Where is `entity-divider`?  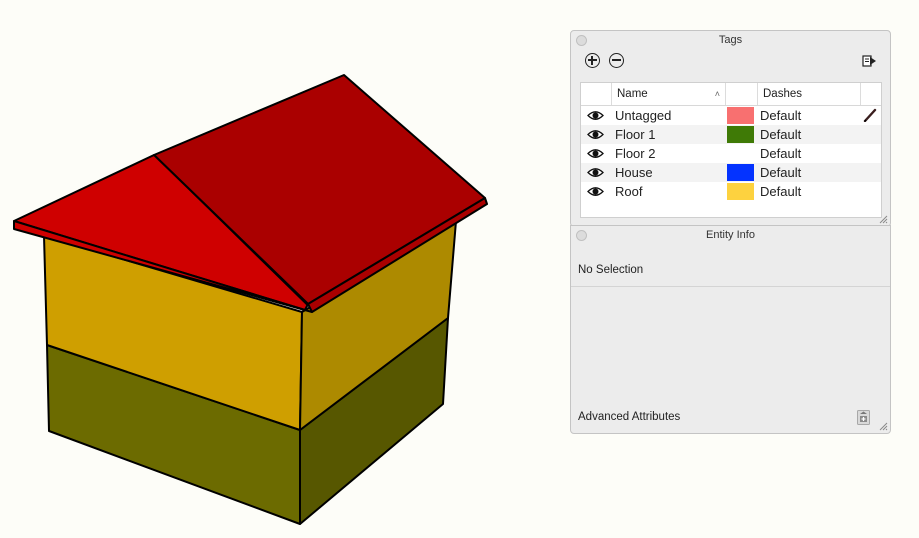 entity-divider is located at coordinates (730, 286).